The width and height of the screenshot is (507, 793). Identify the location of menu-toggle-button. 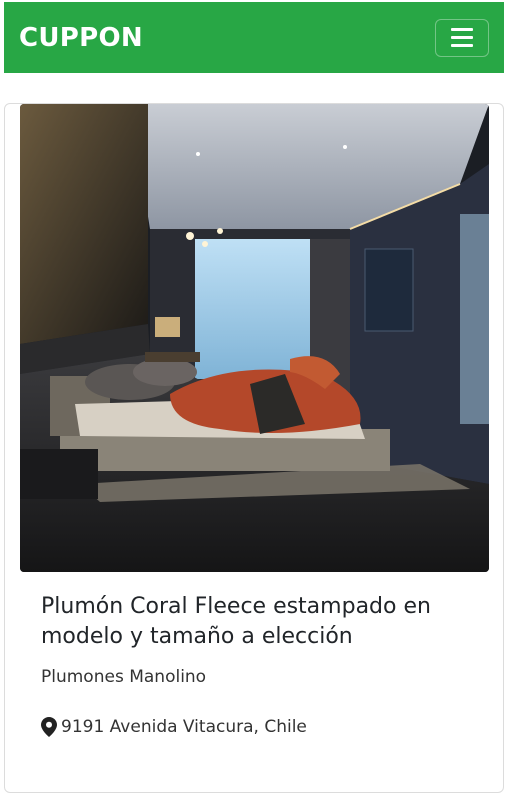
(462, 37).